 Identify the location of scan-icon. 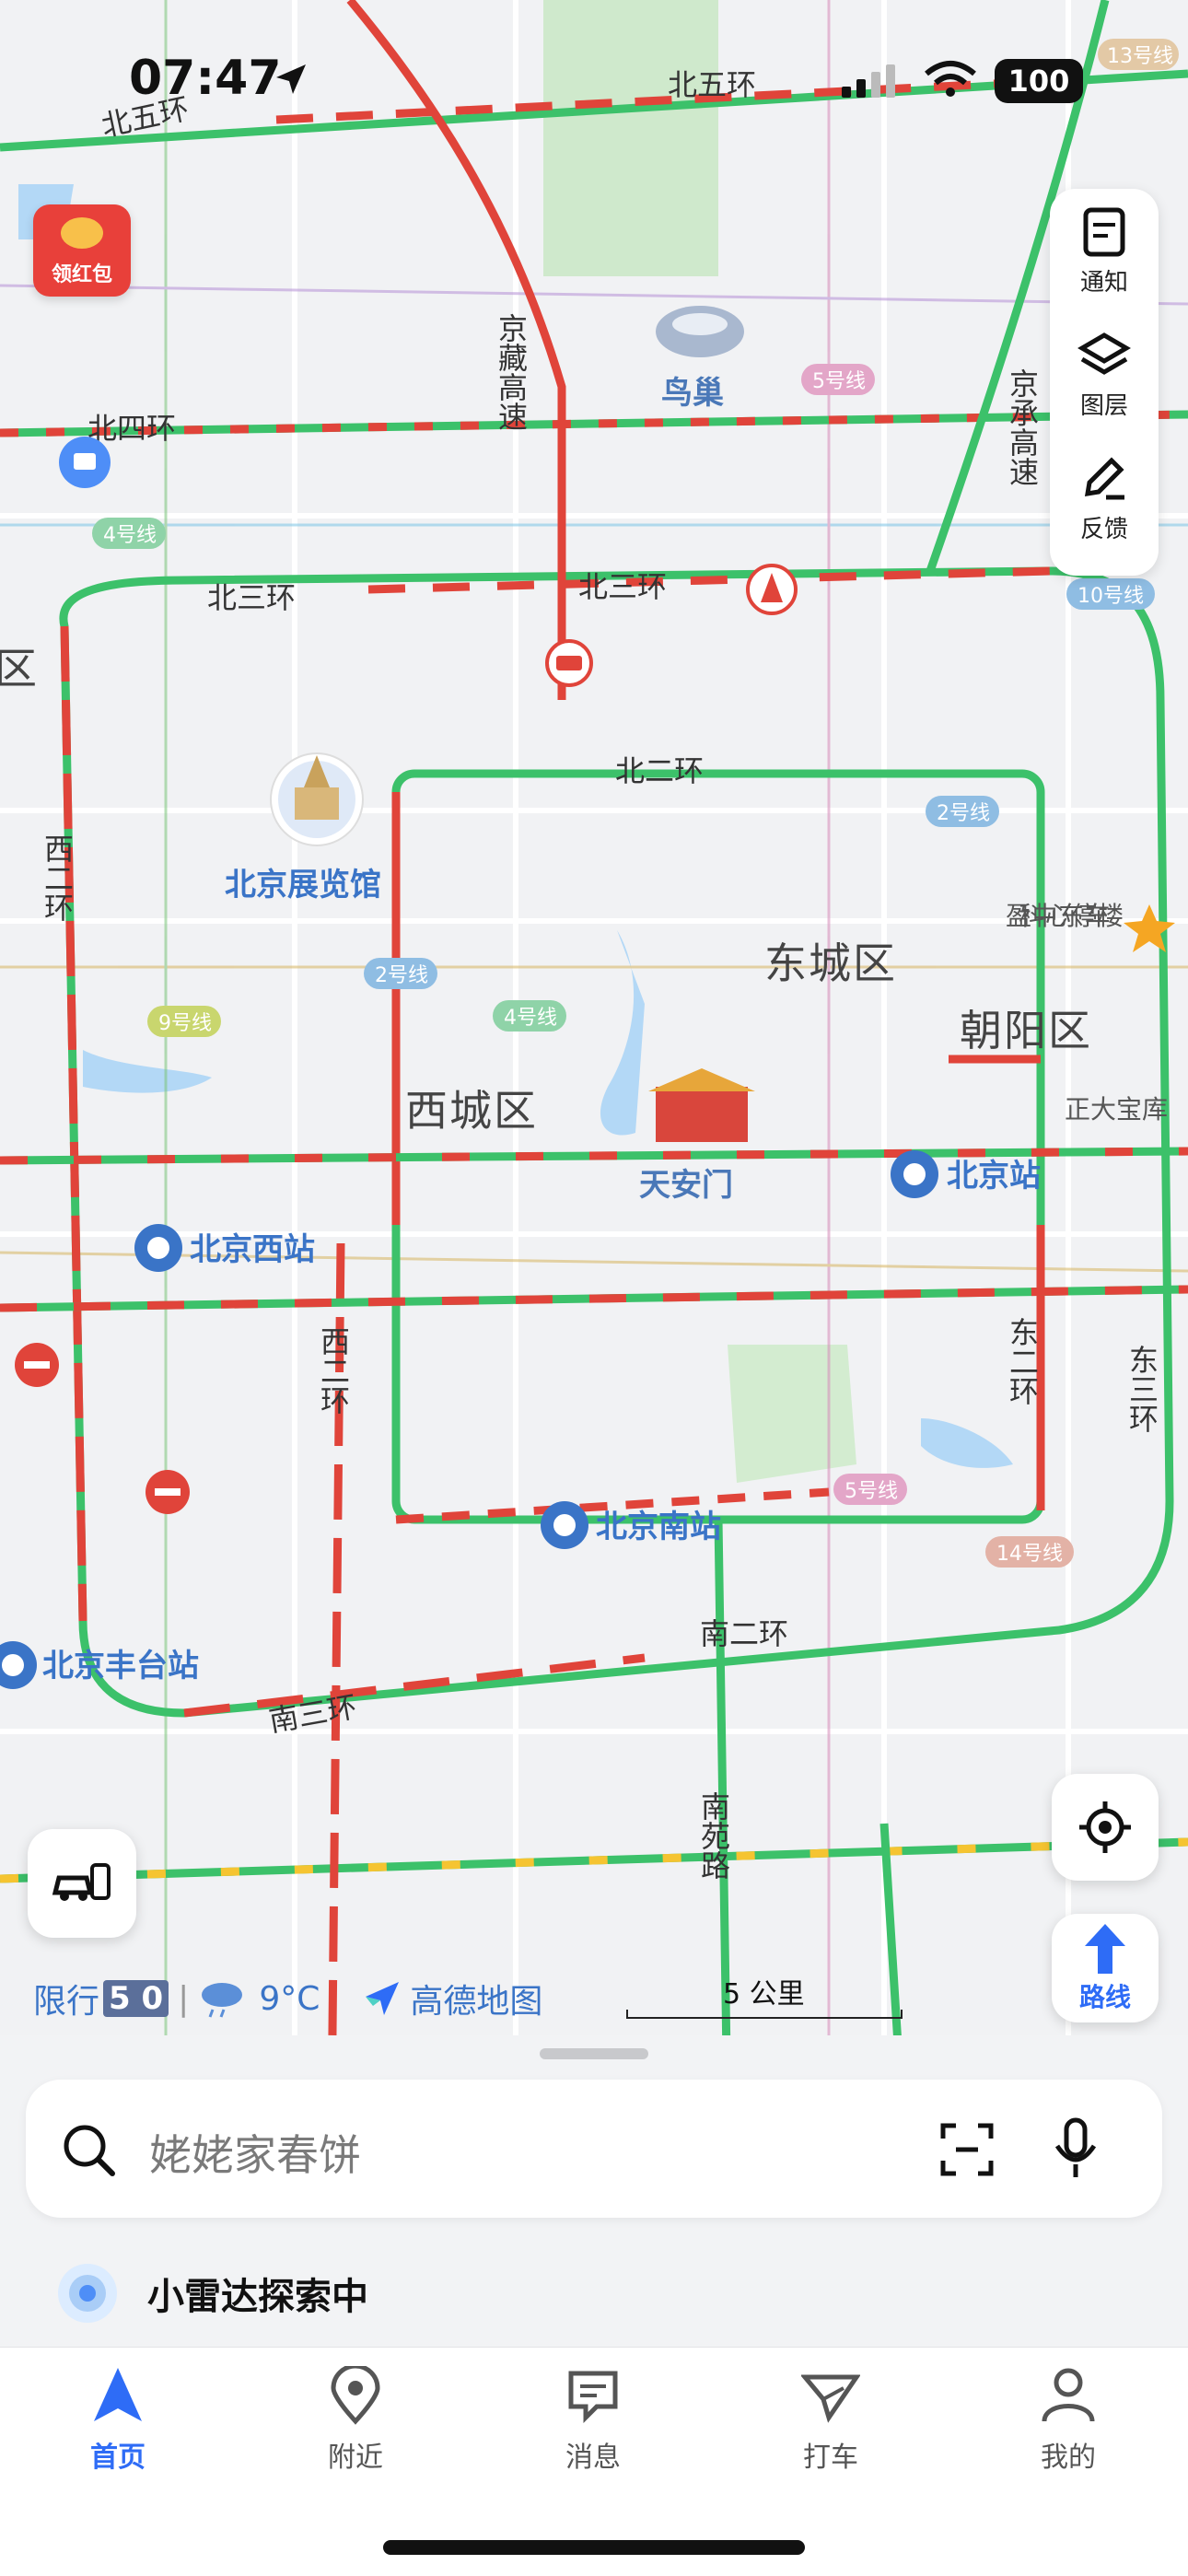
(967, 2149).